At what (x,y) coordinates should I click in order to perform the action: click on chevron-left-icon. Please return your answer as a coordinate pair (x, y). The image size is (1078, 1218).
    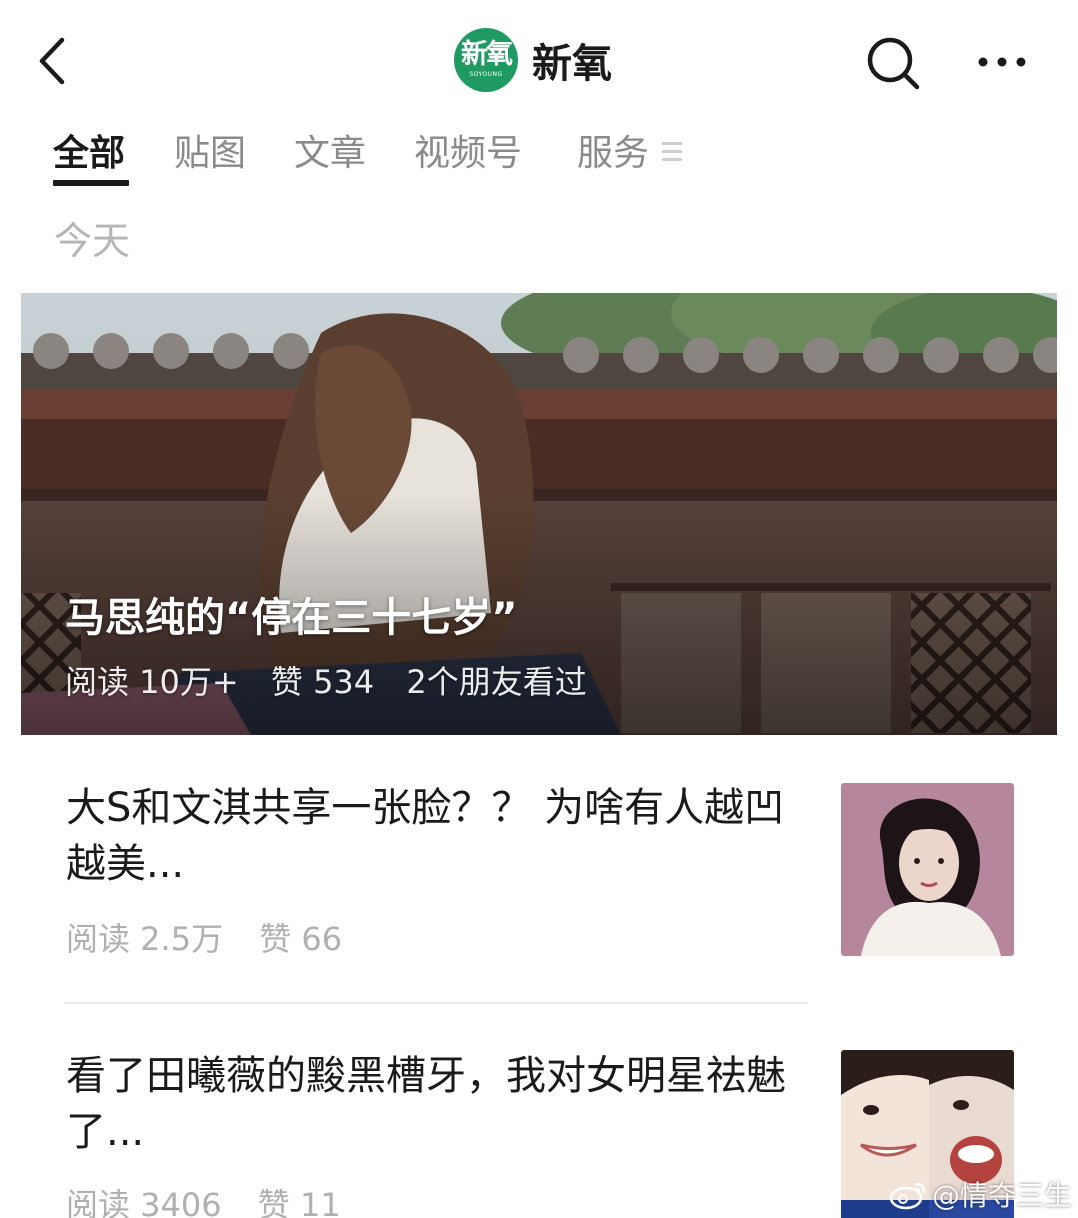
    Looking at the image, I should click on (52, 61).